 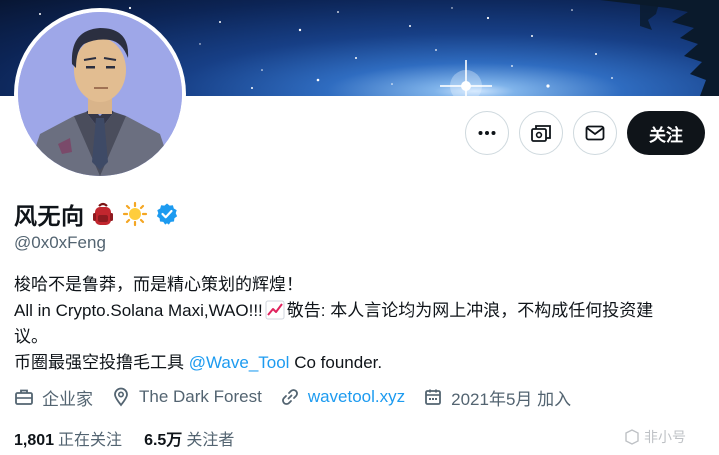 What do you see at coordinates (356, 397) in the screenshot?
I see `website-link: wavetool.xyz` at bounding box center [356, 397].